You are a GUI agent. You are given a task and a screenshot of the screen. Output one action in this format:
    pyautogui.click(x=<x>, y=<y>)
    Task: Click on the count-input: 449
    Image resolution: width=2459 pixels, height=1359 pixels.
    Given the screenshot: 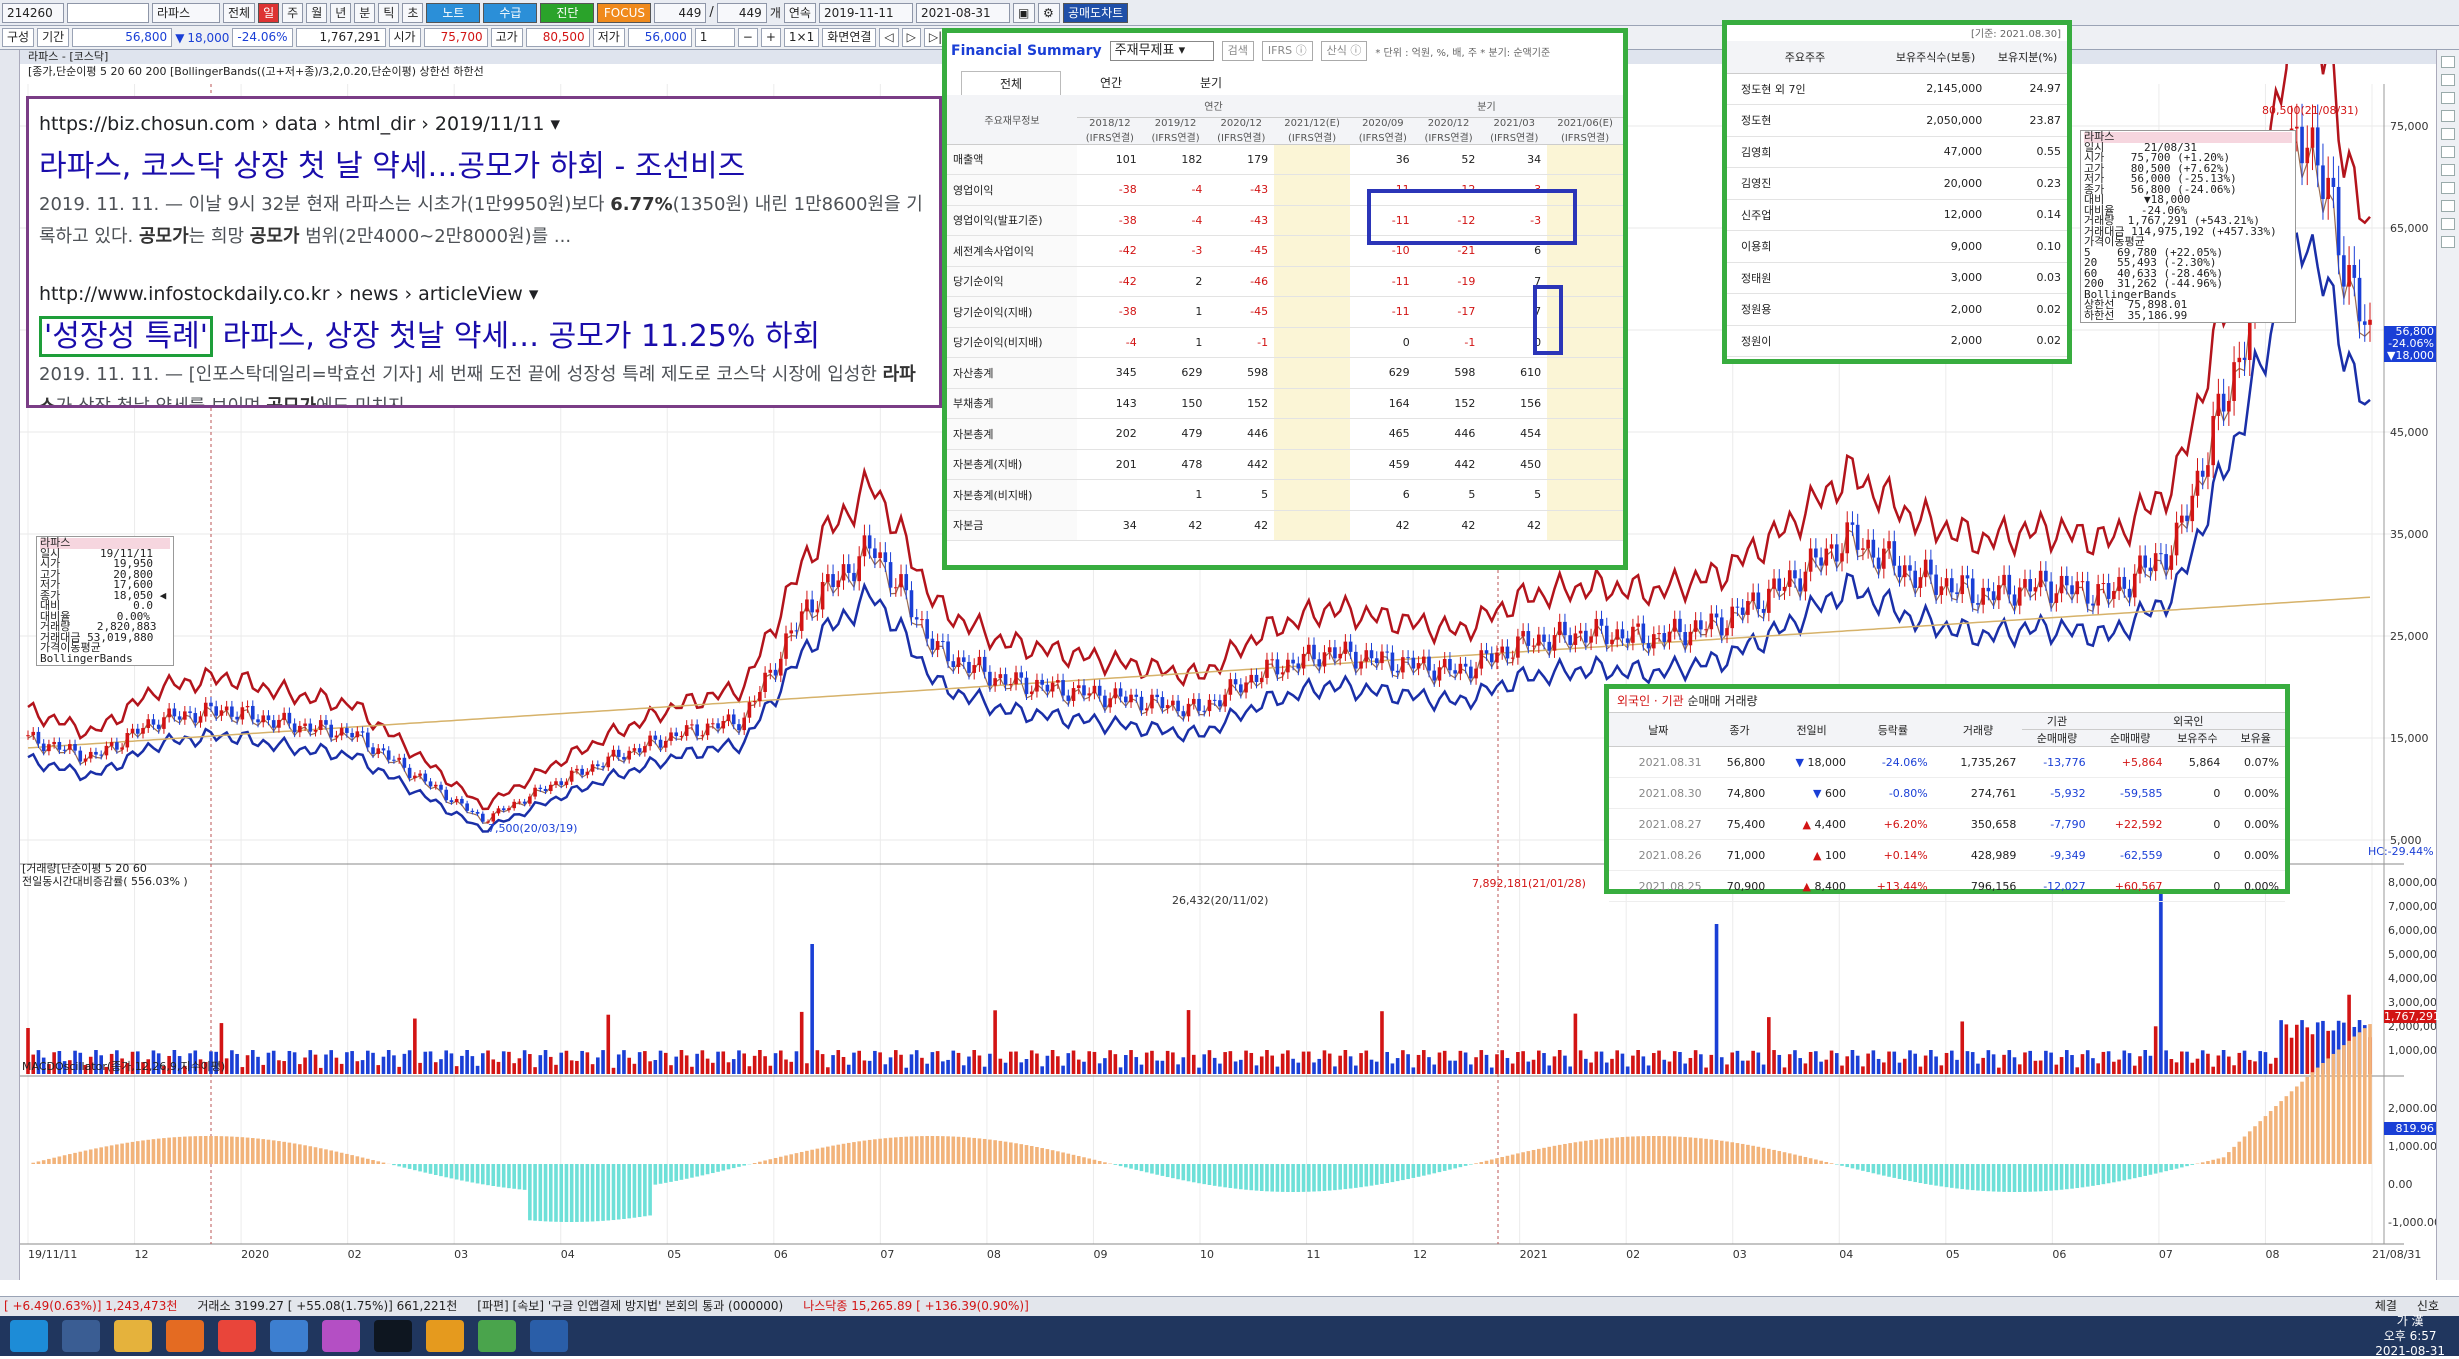 What is the action you would take?
    pyautogui.click(x=680, y=13)
    